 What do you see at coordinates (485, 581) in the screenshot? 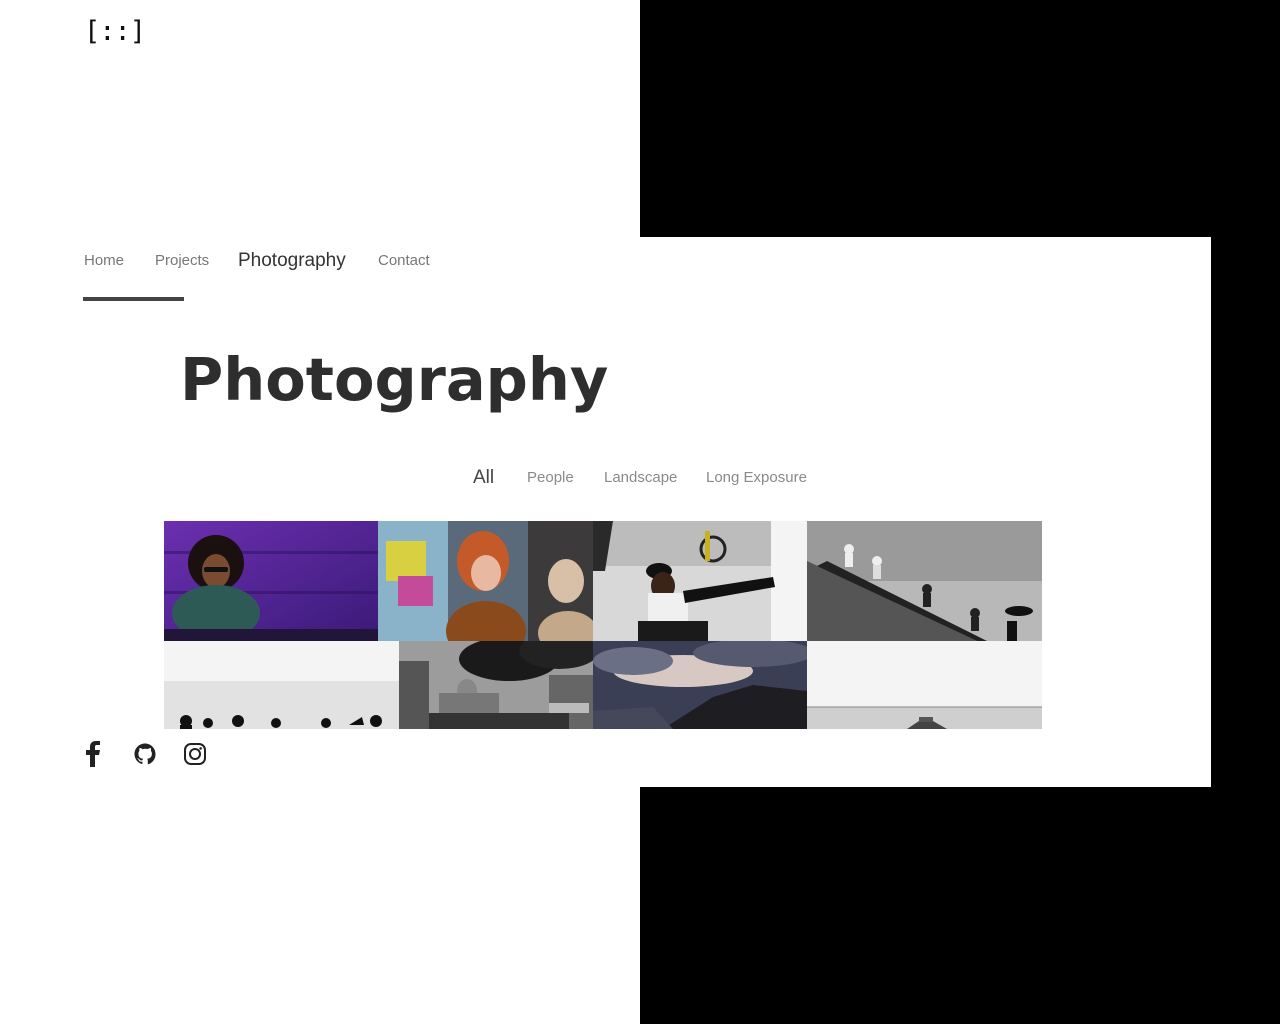
I see `photo-women-laughing-graffiti` at bounding box center [485, 581].